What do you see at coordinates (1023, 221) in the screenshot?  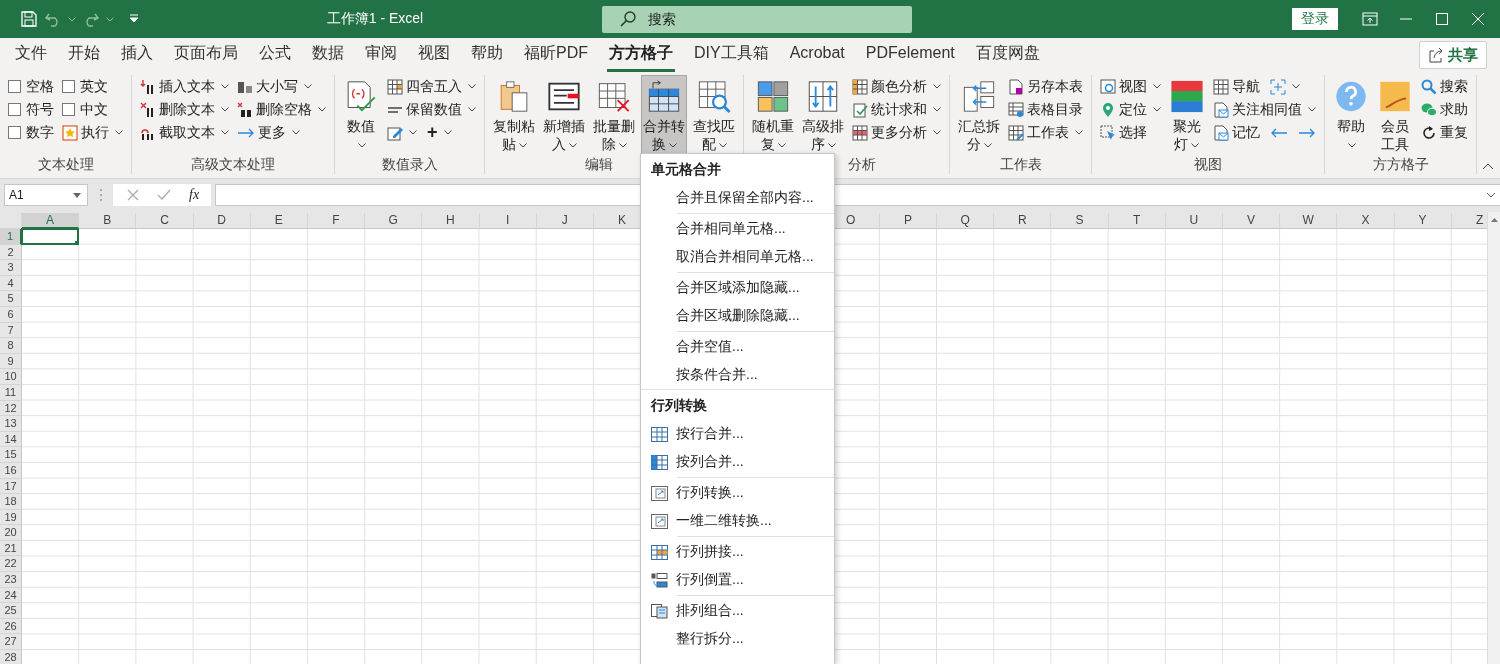 I see `column-header: R` at bounding box center [1023, 221].